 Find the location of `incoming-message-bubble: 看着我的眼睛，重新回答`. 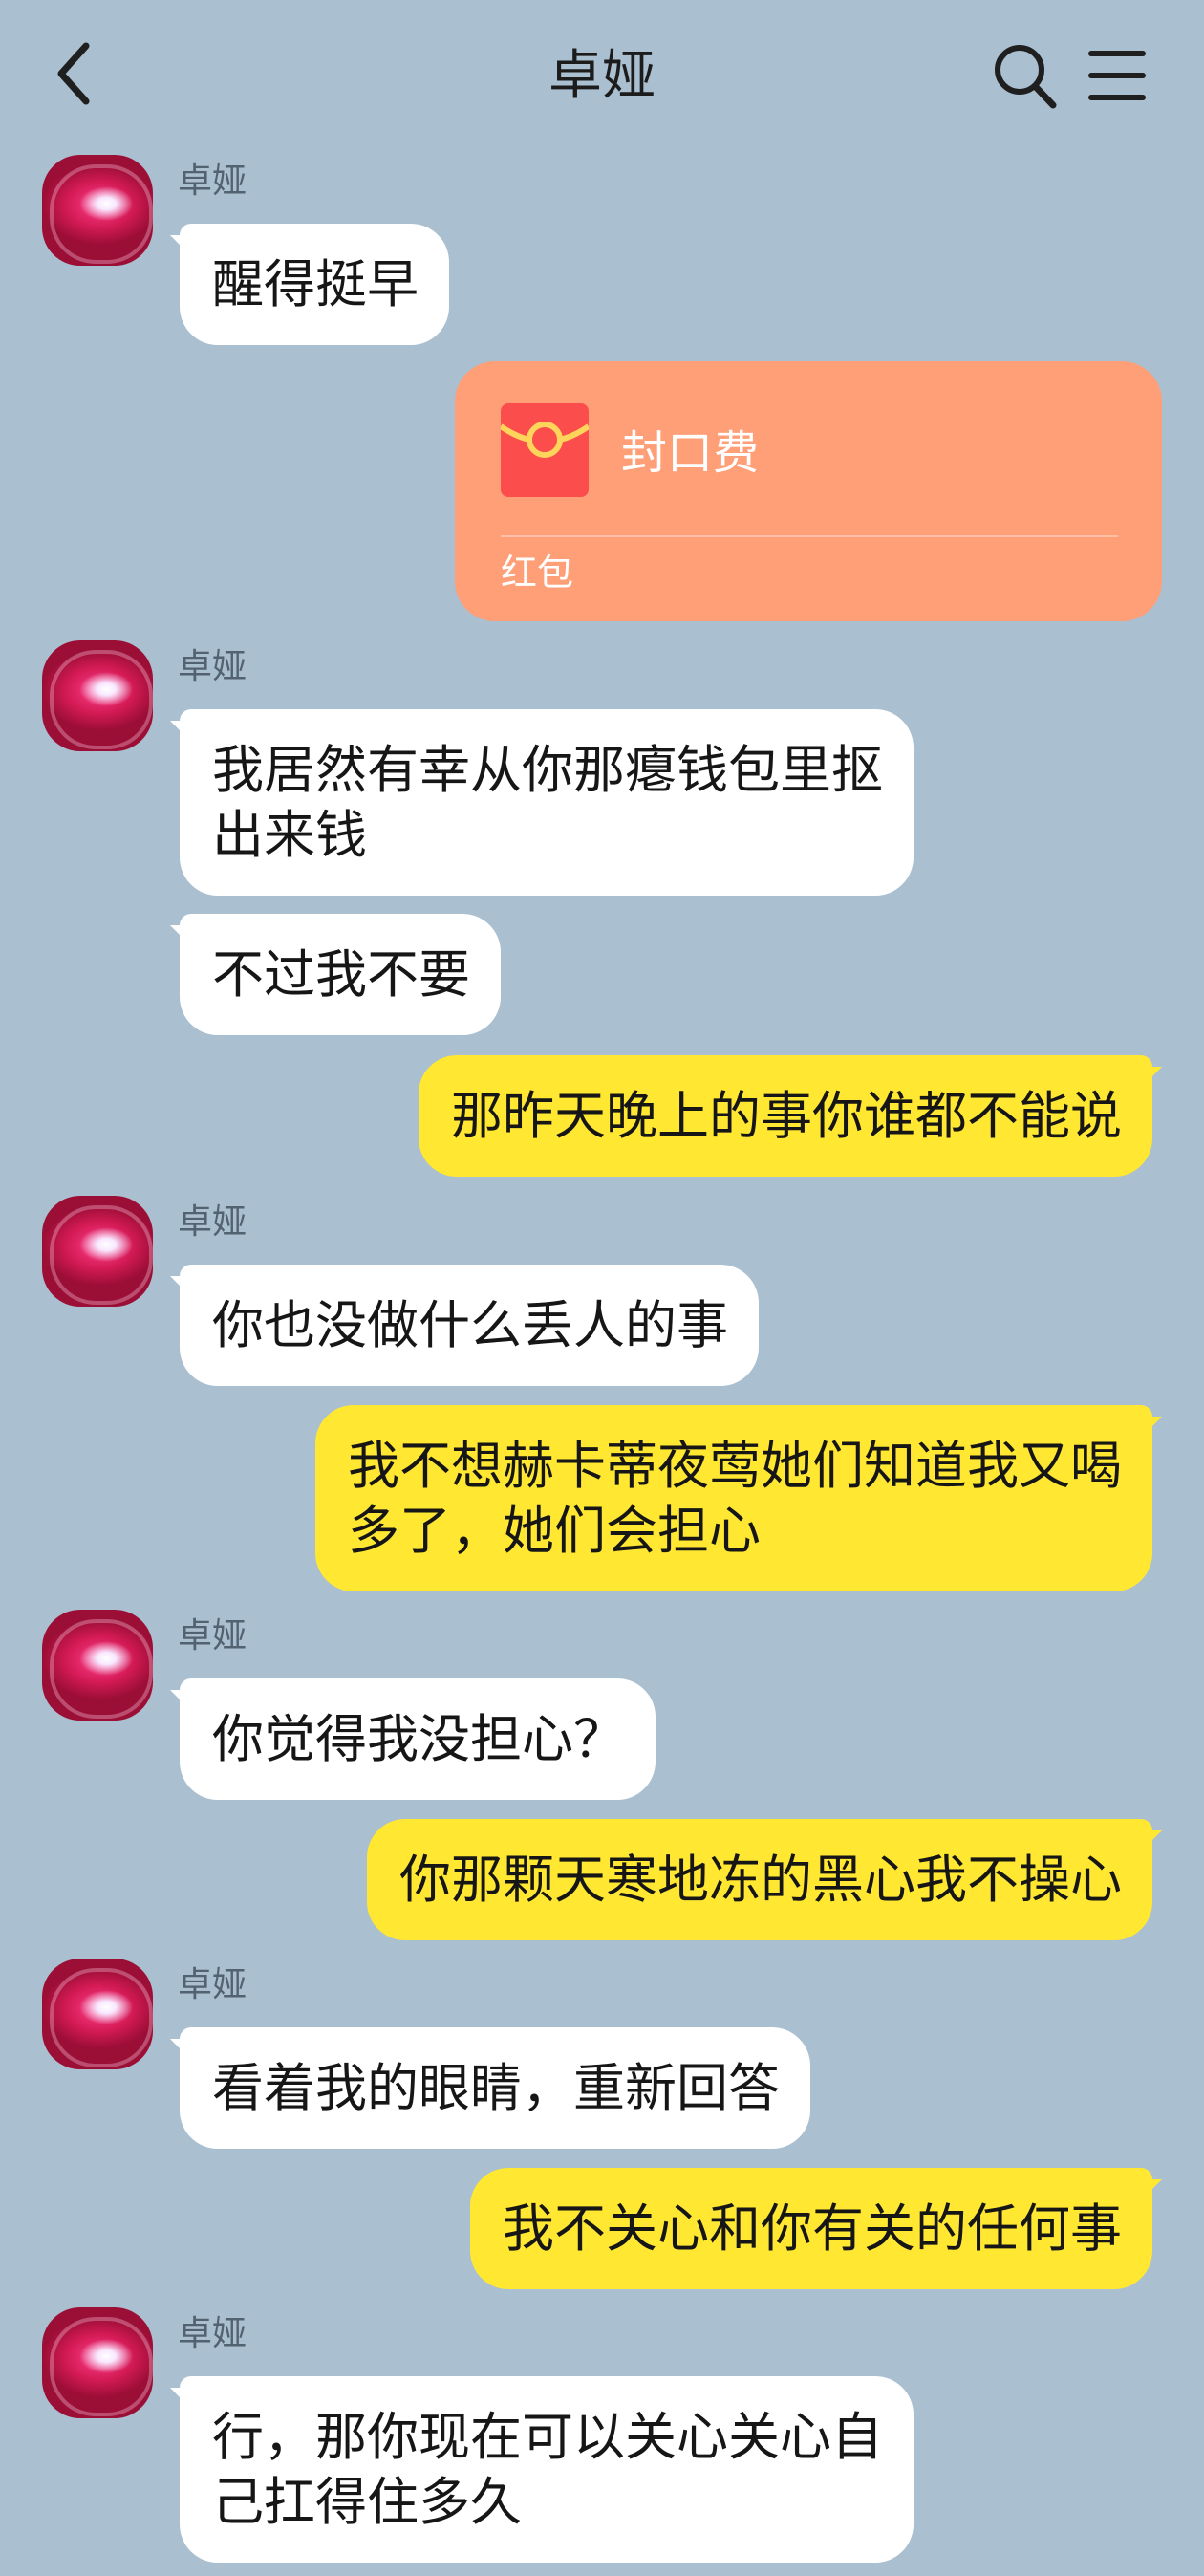

incoming-message-bubble: 看着我的眼睛，重新回答 is located at coordinates (495, 2088).